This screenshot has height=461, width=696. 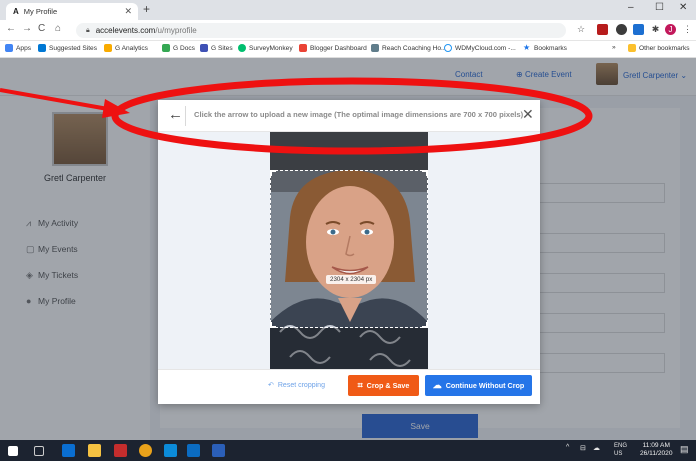 What do you see at coordinates (348, 450) in the screenshot?
I see `windows-taskbar: ^ ⊟ ☁ ENG US 11:09 AM 26/11/2020 ▤` at bounding box center [348, 450].